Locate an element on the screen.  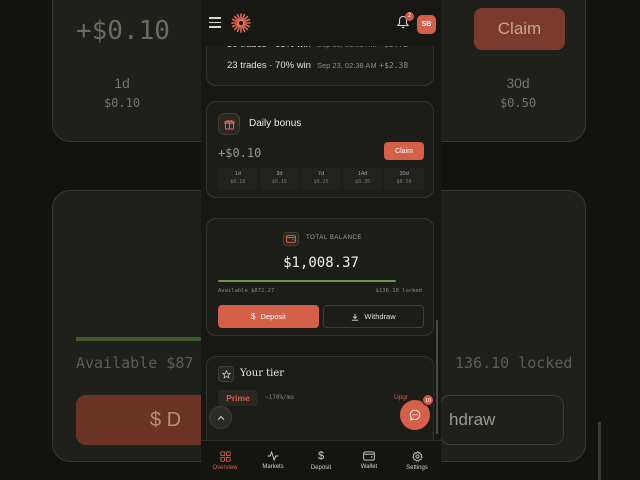
withdraw-label: Withdraw is located at coordinates (380, 316).